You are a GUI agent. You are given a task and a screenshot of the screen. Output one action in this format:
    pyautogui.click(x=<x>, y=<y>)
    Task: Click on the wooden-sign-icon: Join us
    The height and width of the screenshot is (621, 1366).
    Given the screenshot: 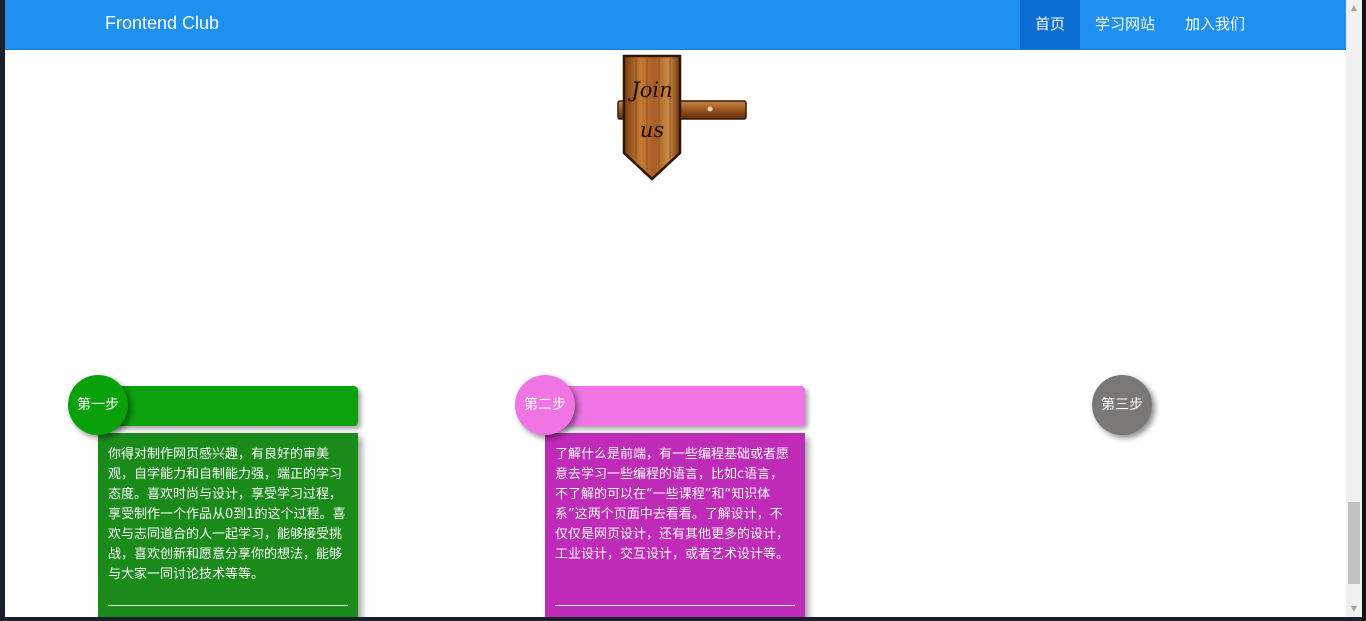 What is the action you would take?
    pyautogui.click(x=682, y=117)
    